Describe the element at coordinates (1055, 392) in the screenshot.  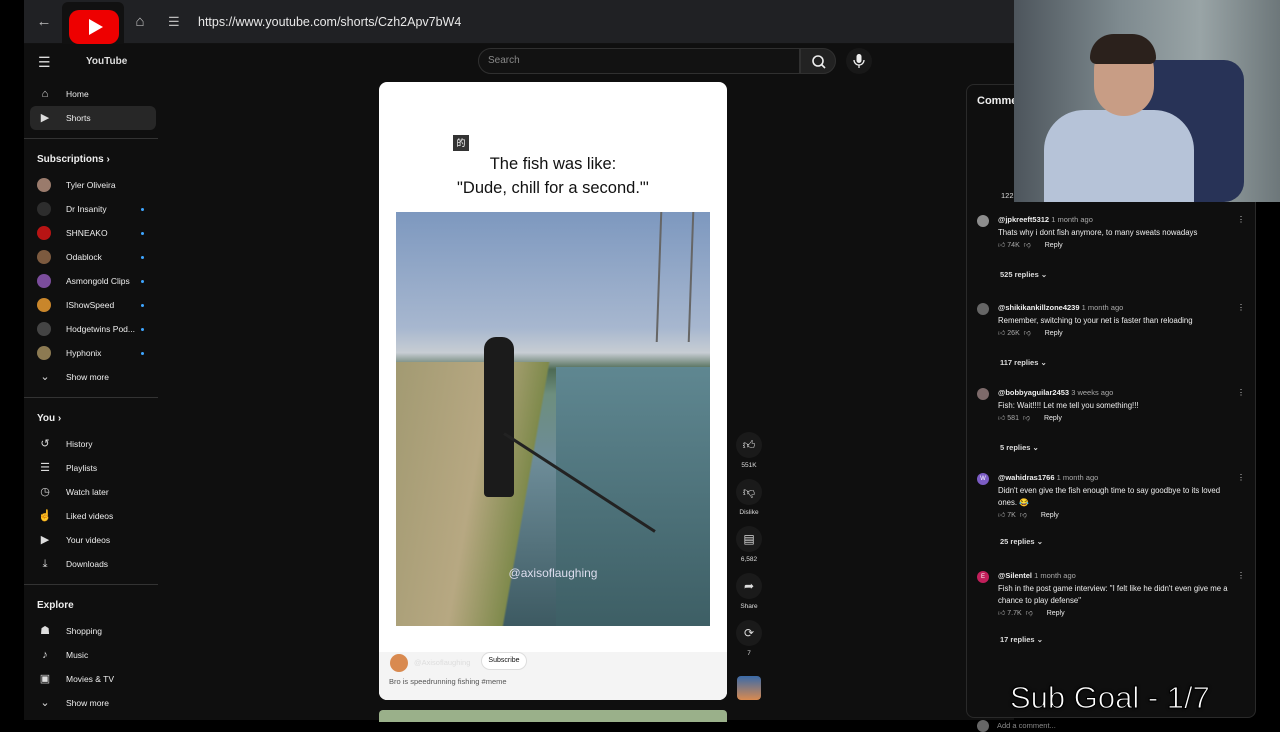
I see `comment-author: @bobbyaguilar2453 3 weeks ago` at that location.